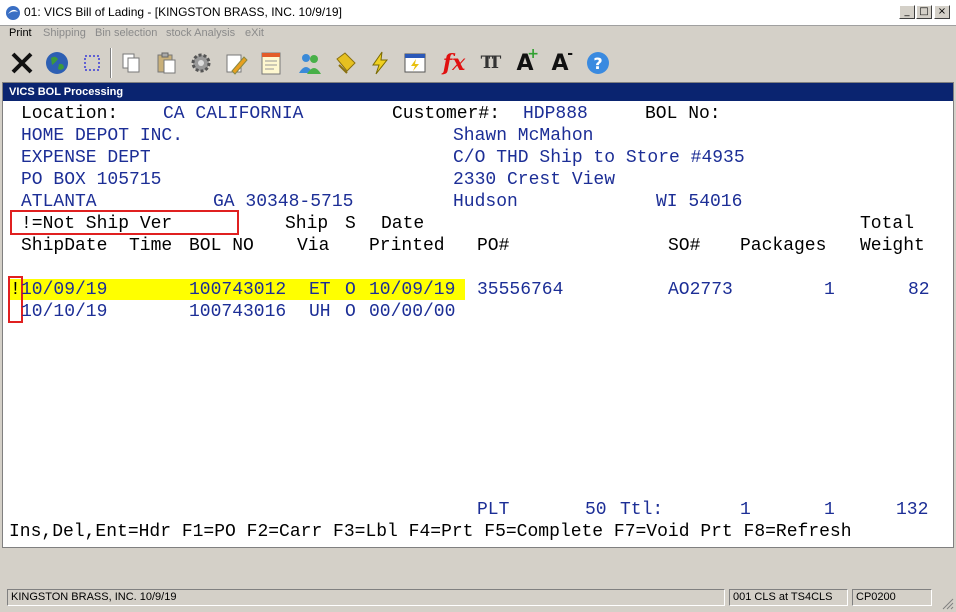  What do you see at coordinates (345, 63) in the screenshot?
I see `tag-icon` at bounding box center [345, 63].